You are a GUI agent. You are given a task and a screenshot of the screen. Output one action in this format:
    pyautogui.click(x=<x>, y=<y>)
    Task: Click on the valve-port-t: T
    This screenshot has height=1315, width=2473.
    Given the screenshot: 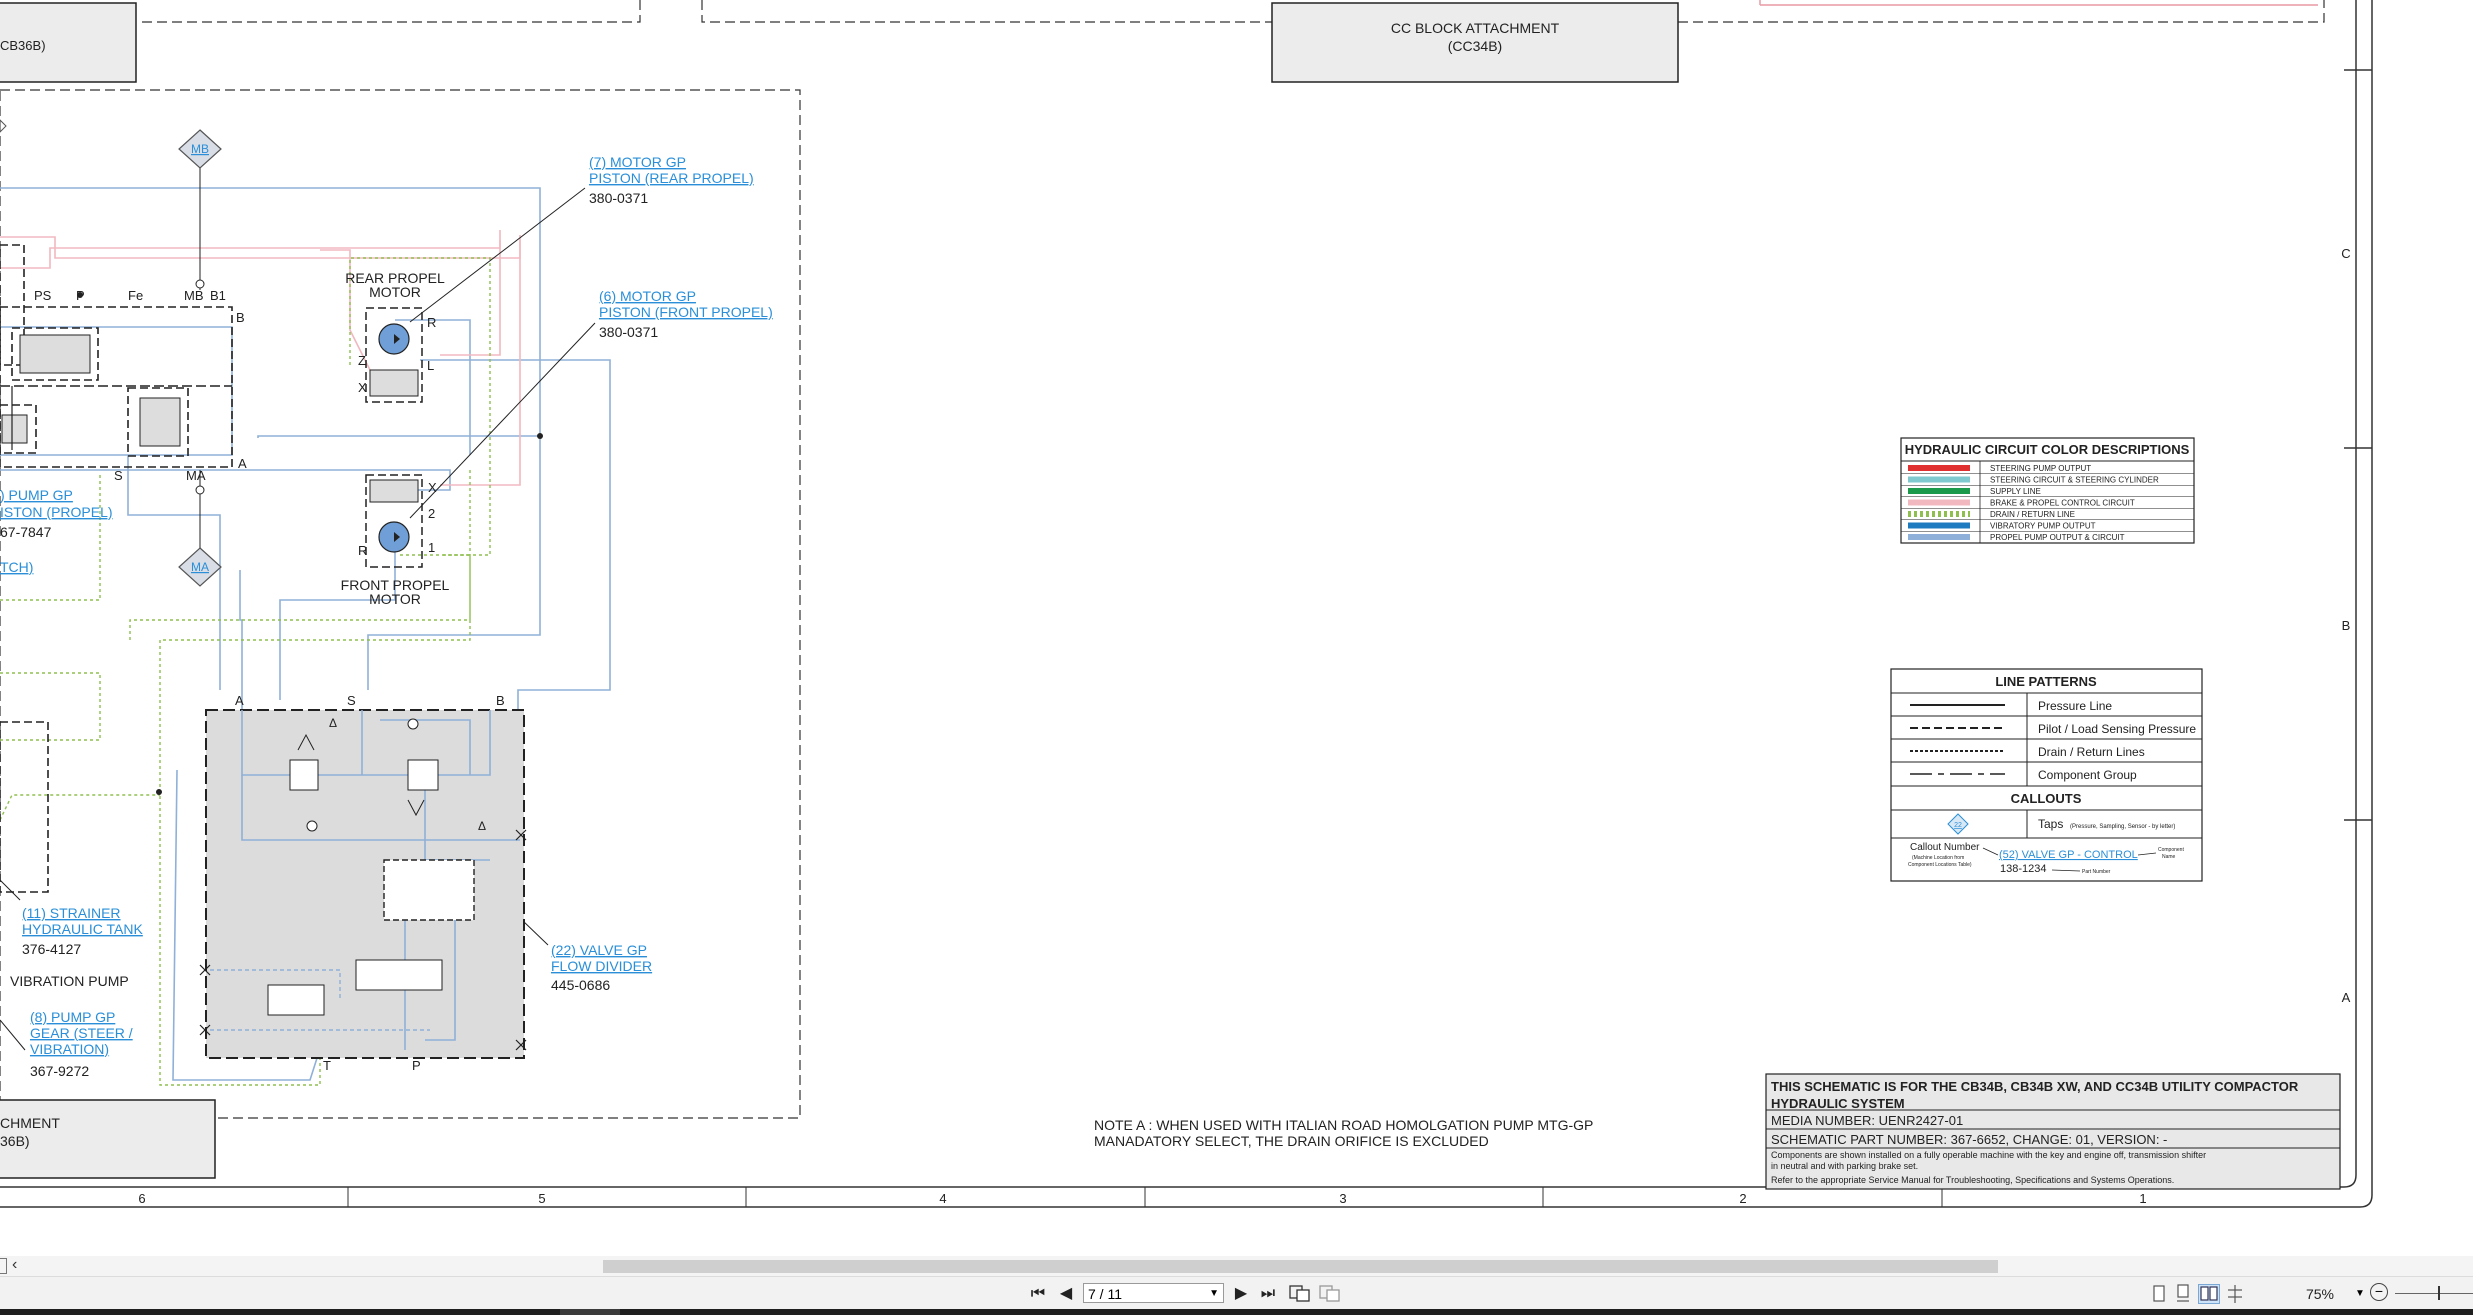 What is the action you would take?
    pyautogui.click(x=327, y=1065)
    